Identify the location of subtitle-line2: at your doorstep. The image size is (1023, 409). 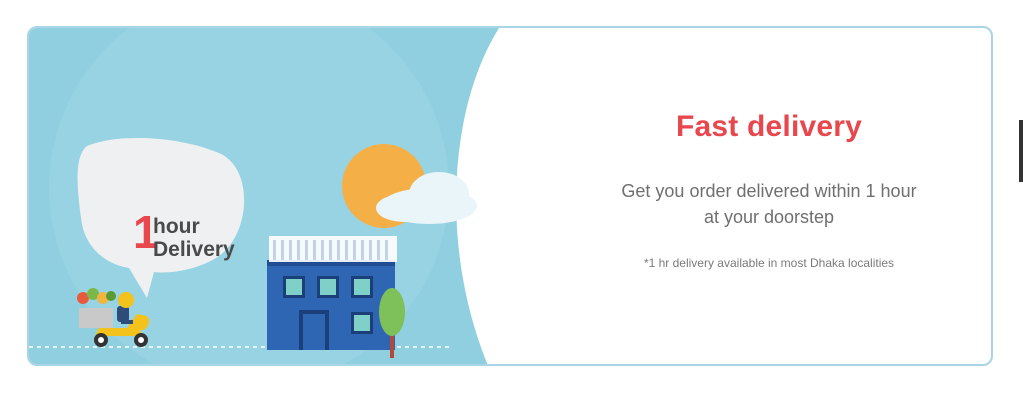
(769, 217).